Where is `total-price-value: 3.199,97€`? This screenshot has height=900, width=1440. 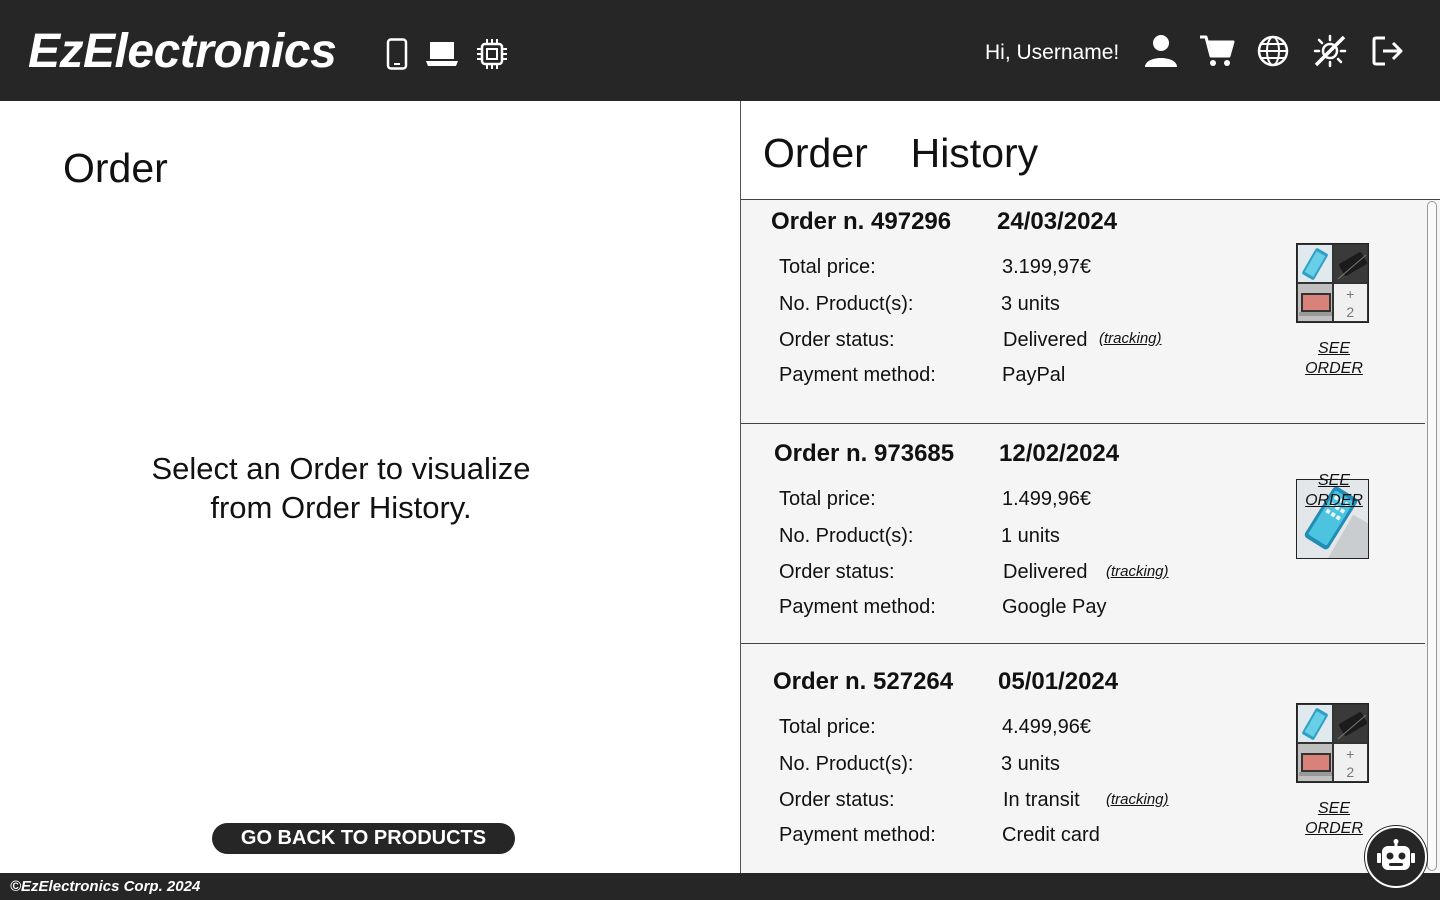 total-price-value: 3.199,97€ is located at coordinates (1046, 267).